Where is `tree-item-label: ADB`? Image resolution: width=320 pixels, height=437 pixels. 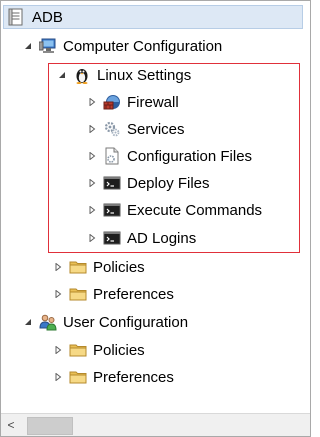 tree-item-label: ADB is located at coordinates (47, 17).